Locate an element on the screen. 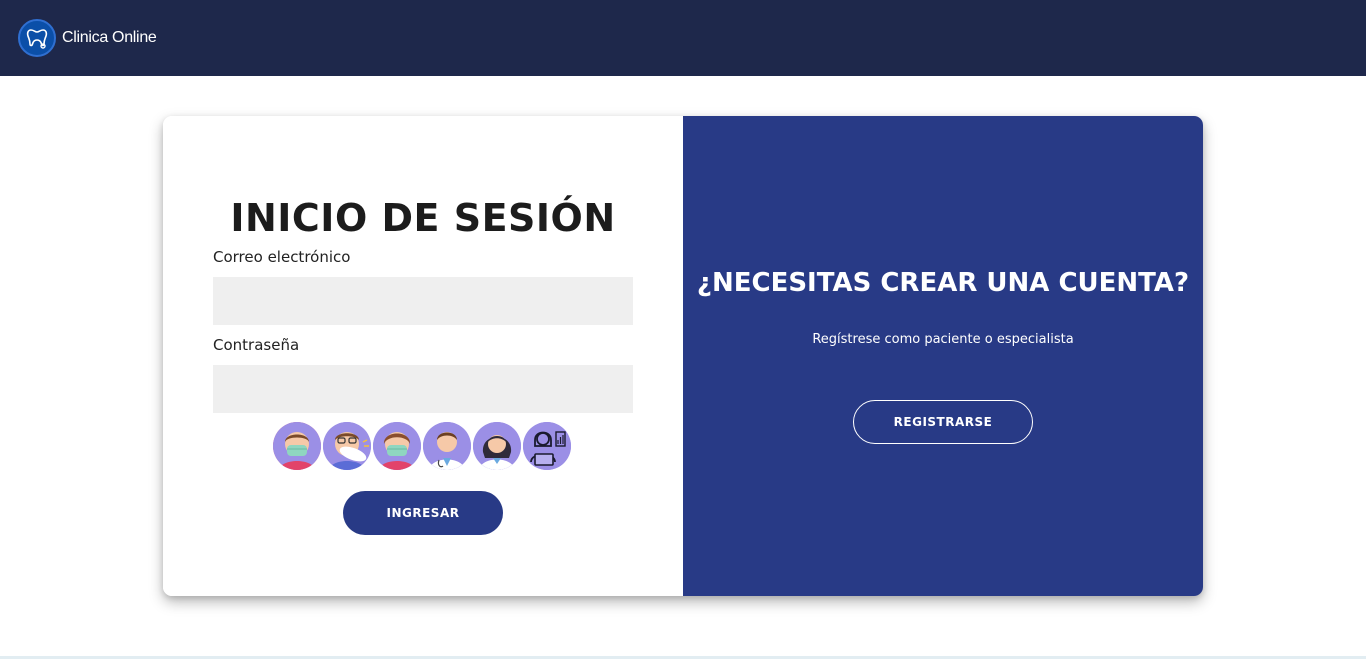 The image size is (1366, 659). email-label: Correo electrónico is located at coordinates (282, 257).